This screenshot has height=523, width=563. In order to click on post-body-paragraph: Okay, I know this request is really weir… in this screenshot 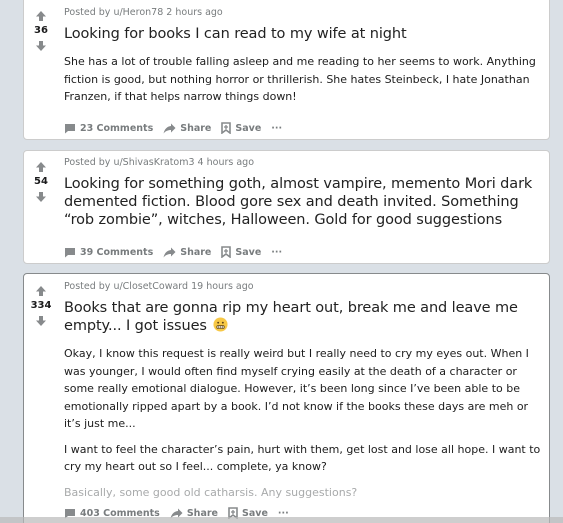, I will do `click(296, 388)`.